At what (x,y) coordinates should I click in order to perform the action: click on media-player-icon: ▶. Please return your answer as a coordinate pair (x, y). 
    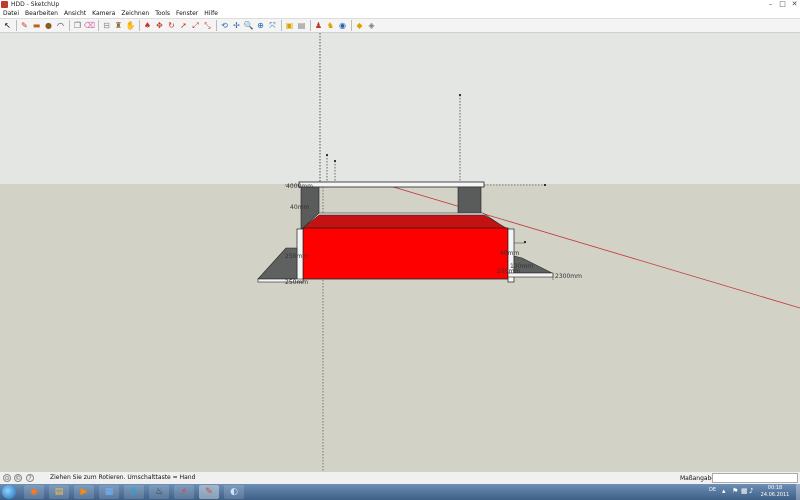
    Looking at the image, I should click on (84, 492).